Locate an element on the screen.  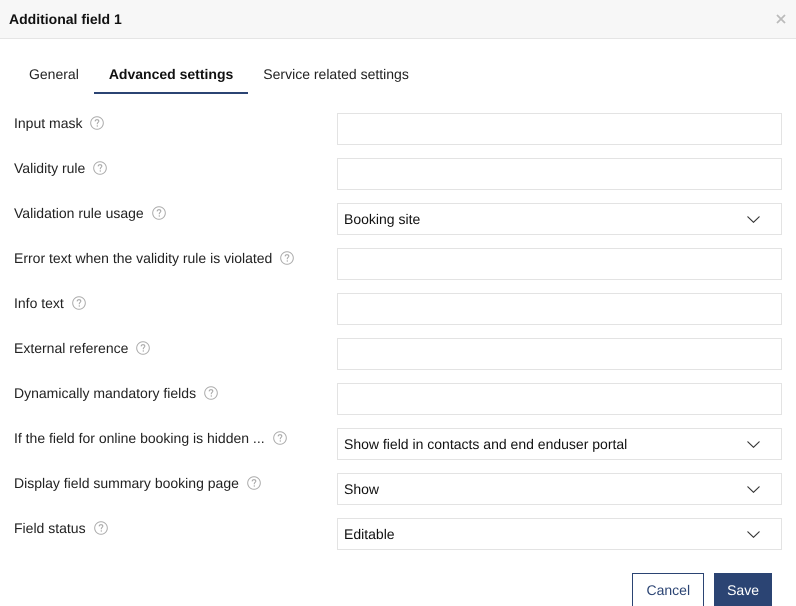
tab: Service related settings is located at coordinates (336, 75).